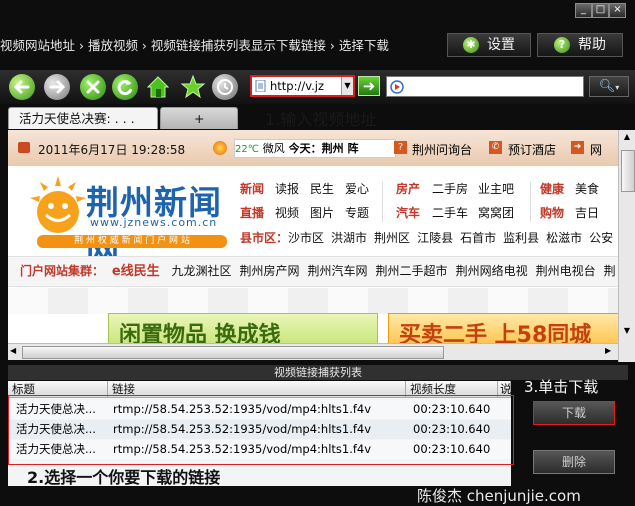 The height and width of the screenshot is (506, 635). I want to click on address-input: http://v.jz ▼, so click(302, 86).